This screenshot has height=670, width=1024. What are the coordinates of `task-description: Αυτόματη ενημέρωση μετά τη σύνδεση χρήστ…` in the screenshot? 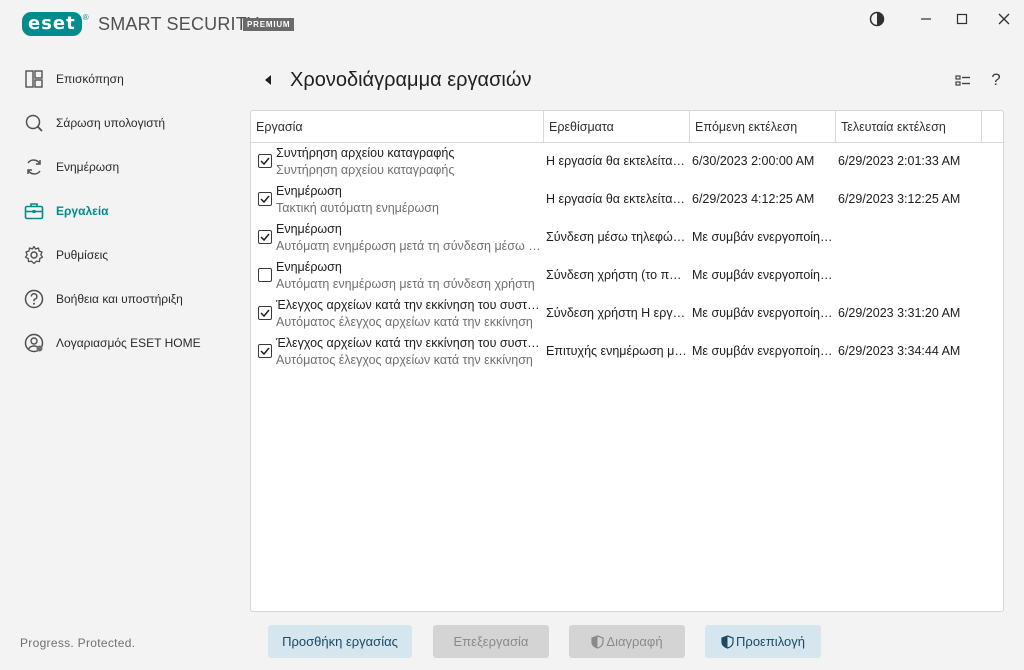 It's located at (405, 284).